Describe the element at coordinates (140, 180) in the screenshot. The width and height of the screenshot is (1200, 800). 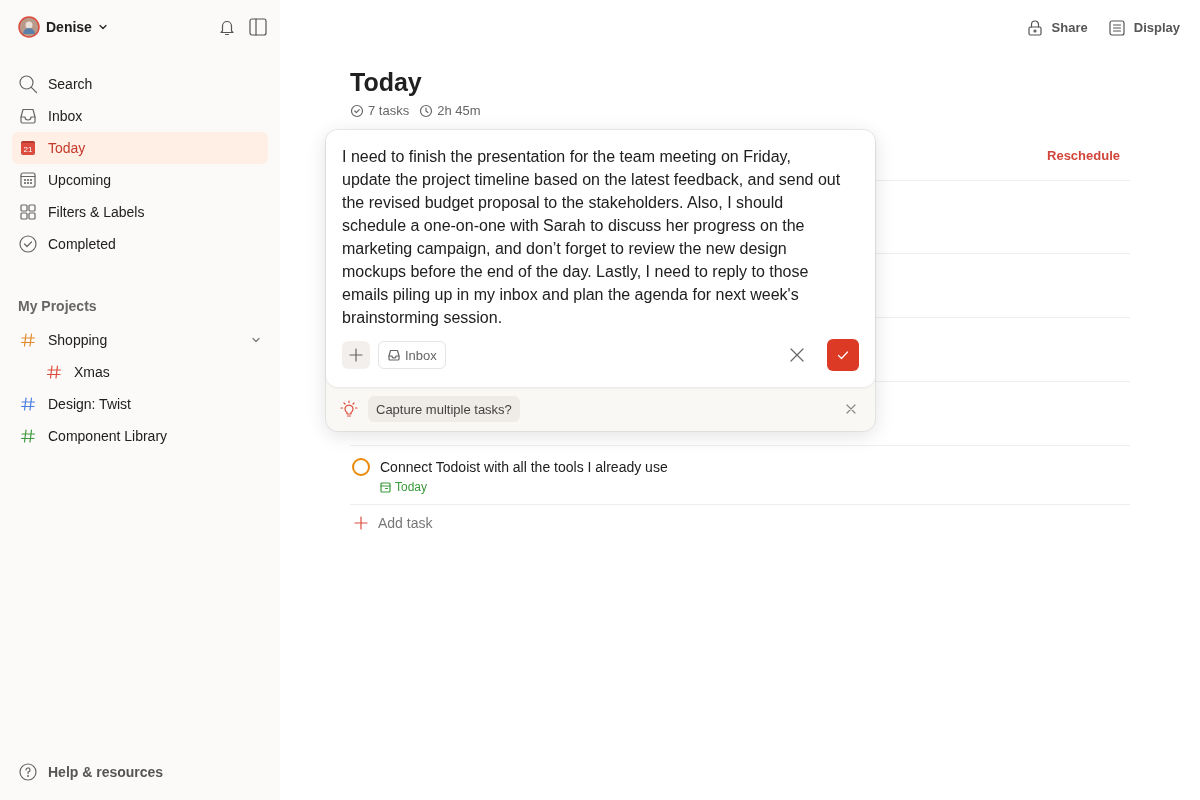
I see `nav-item: Upcoming` at that location.